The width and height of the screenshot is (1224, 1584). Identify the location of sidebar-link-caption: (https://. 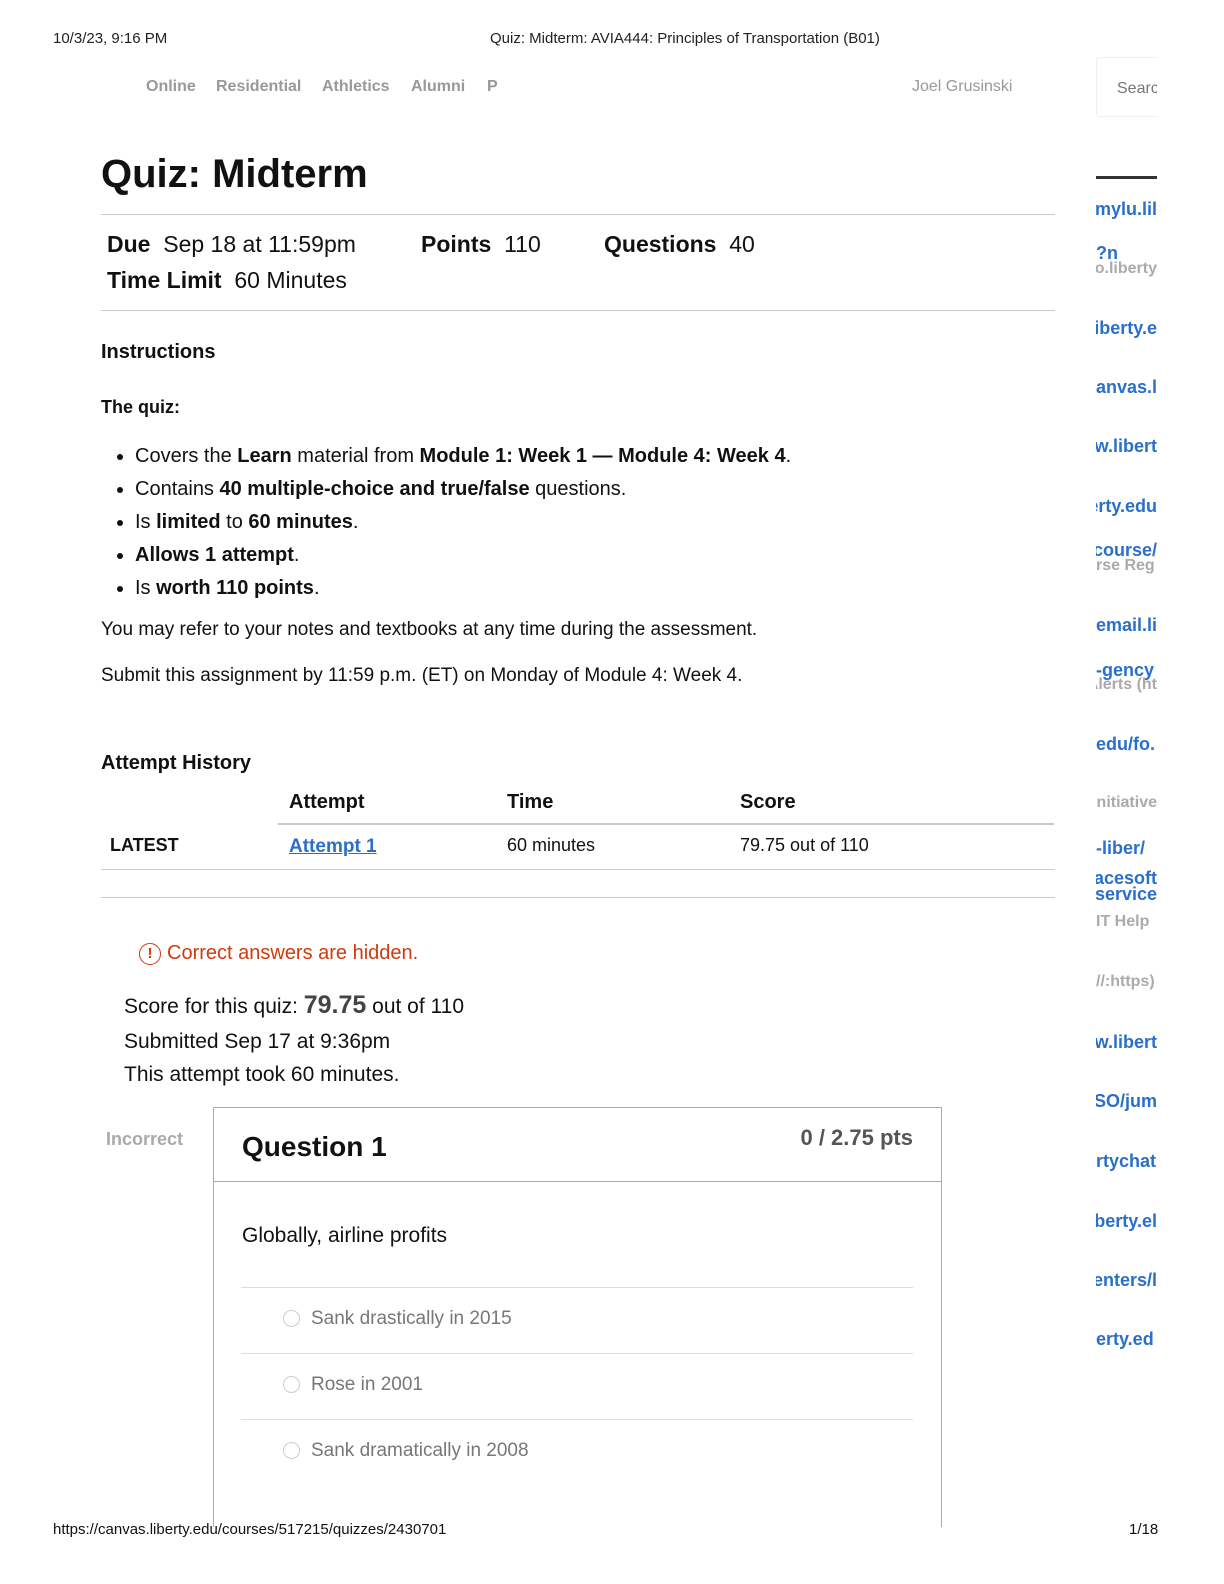
(1125, 981).